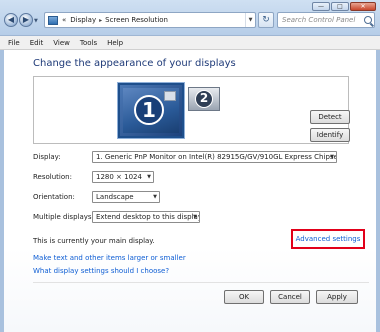 This screenshot has height=332, width=380. I want to click on back-arrow-icon: ◀, so click(11, 19).